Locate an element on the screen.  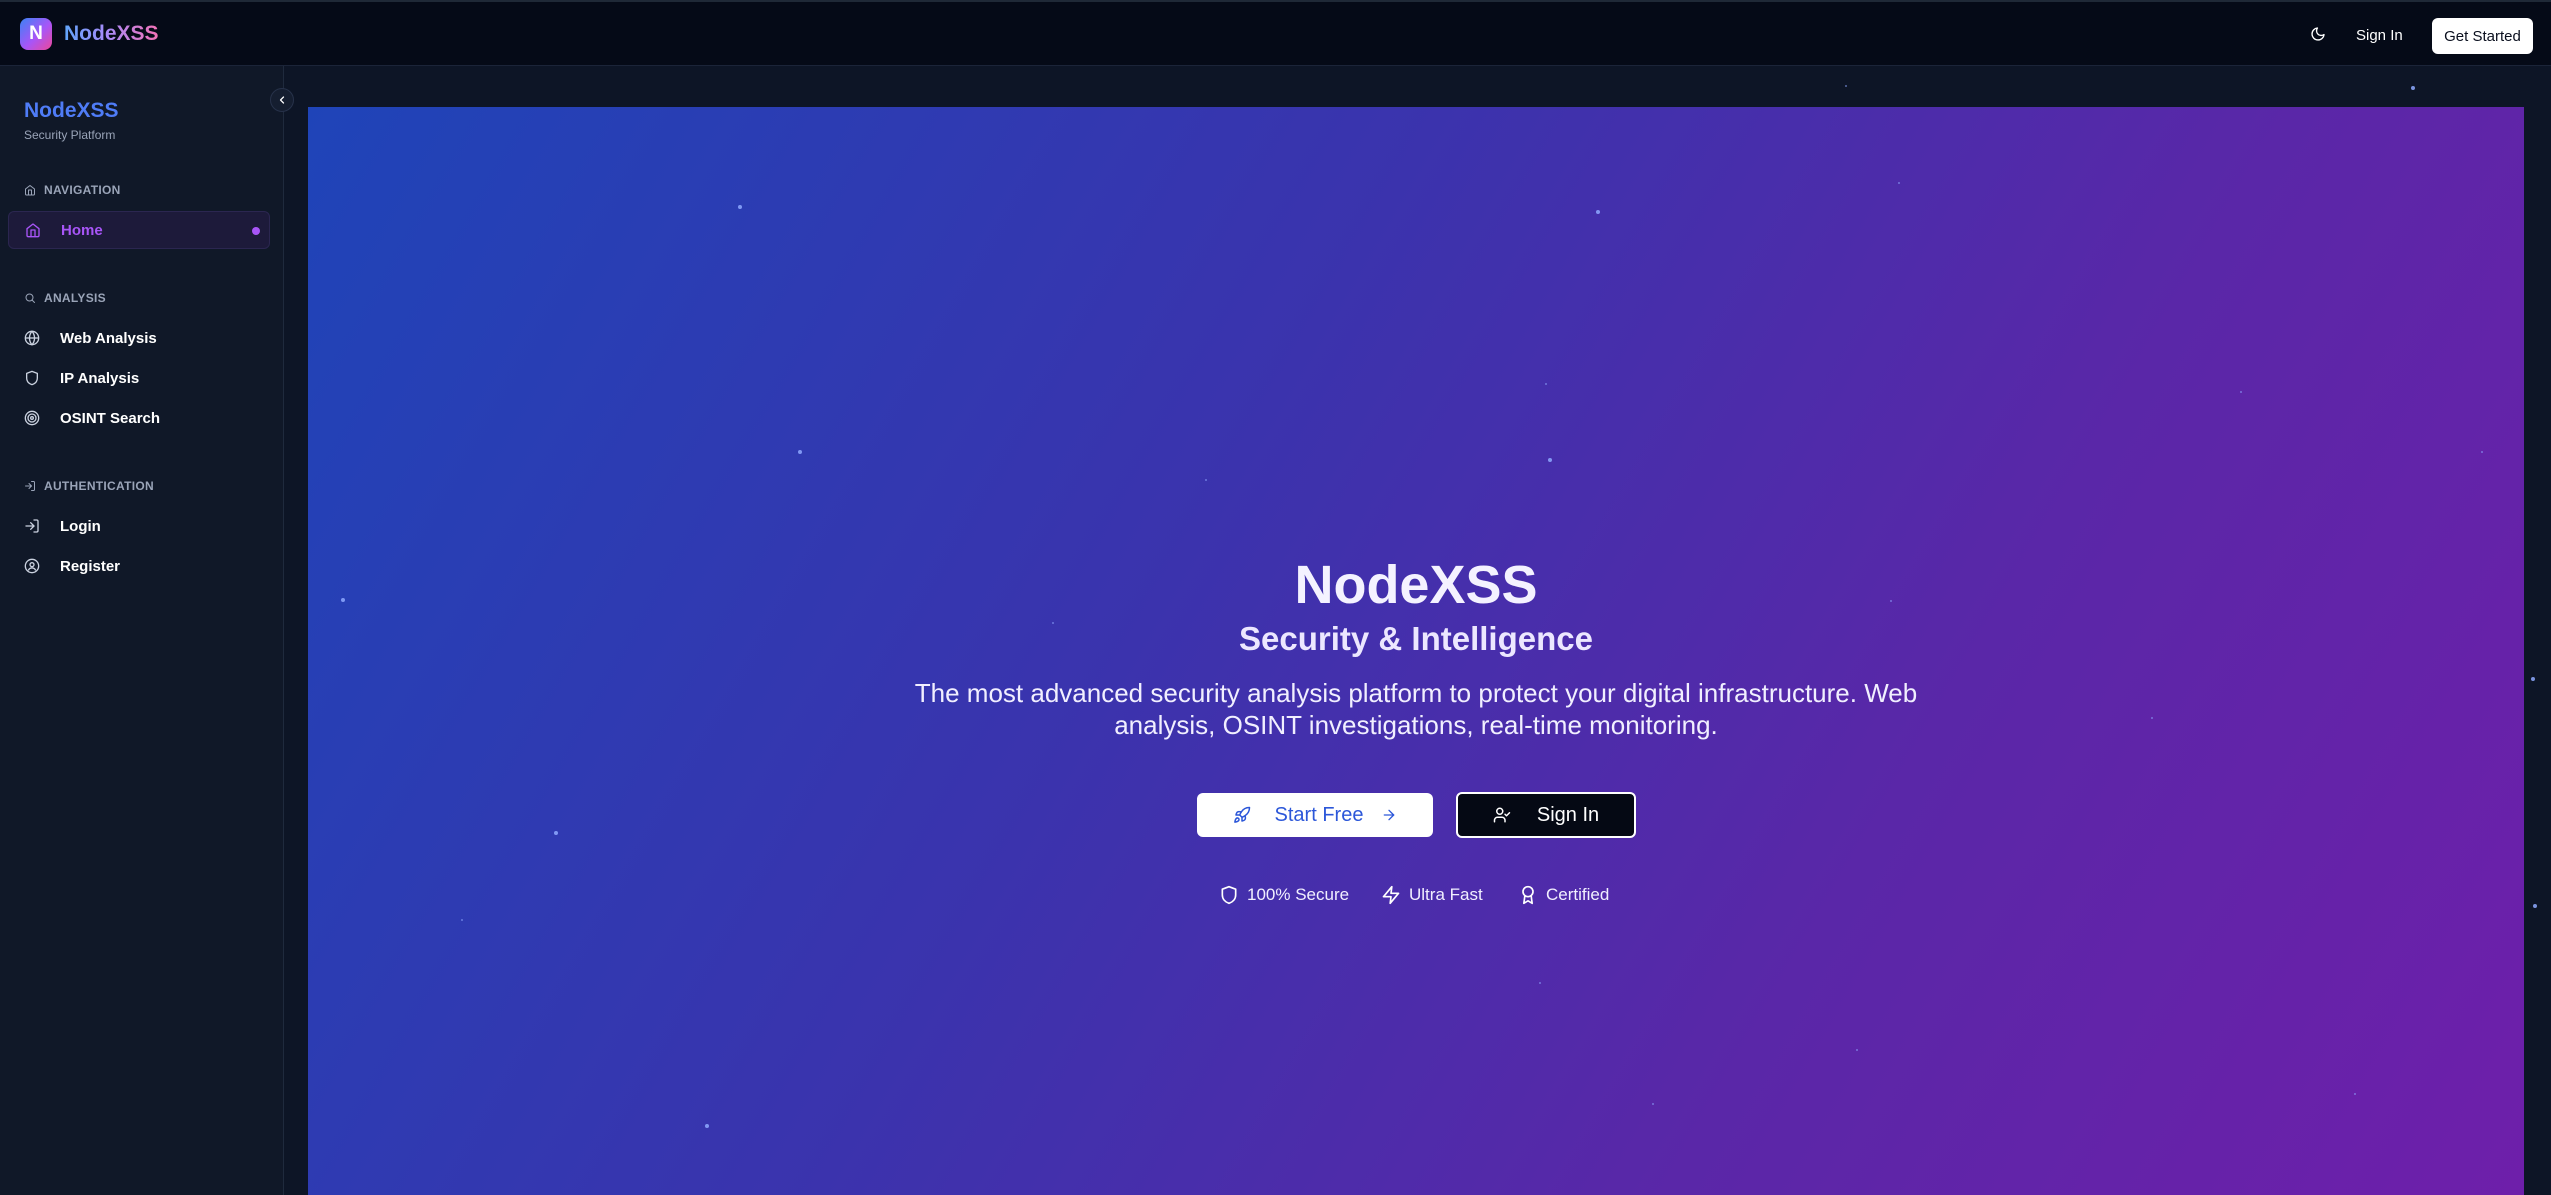
sidebar-item-label: OSINT Search is located at coordinates (110, 418).